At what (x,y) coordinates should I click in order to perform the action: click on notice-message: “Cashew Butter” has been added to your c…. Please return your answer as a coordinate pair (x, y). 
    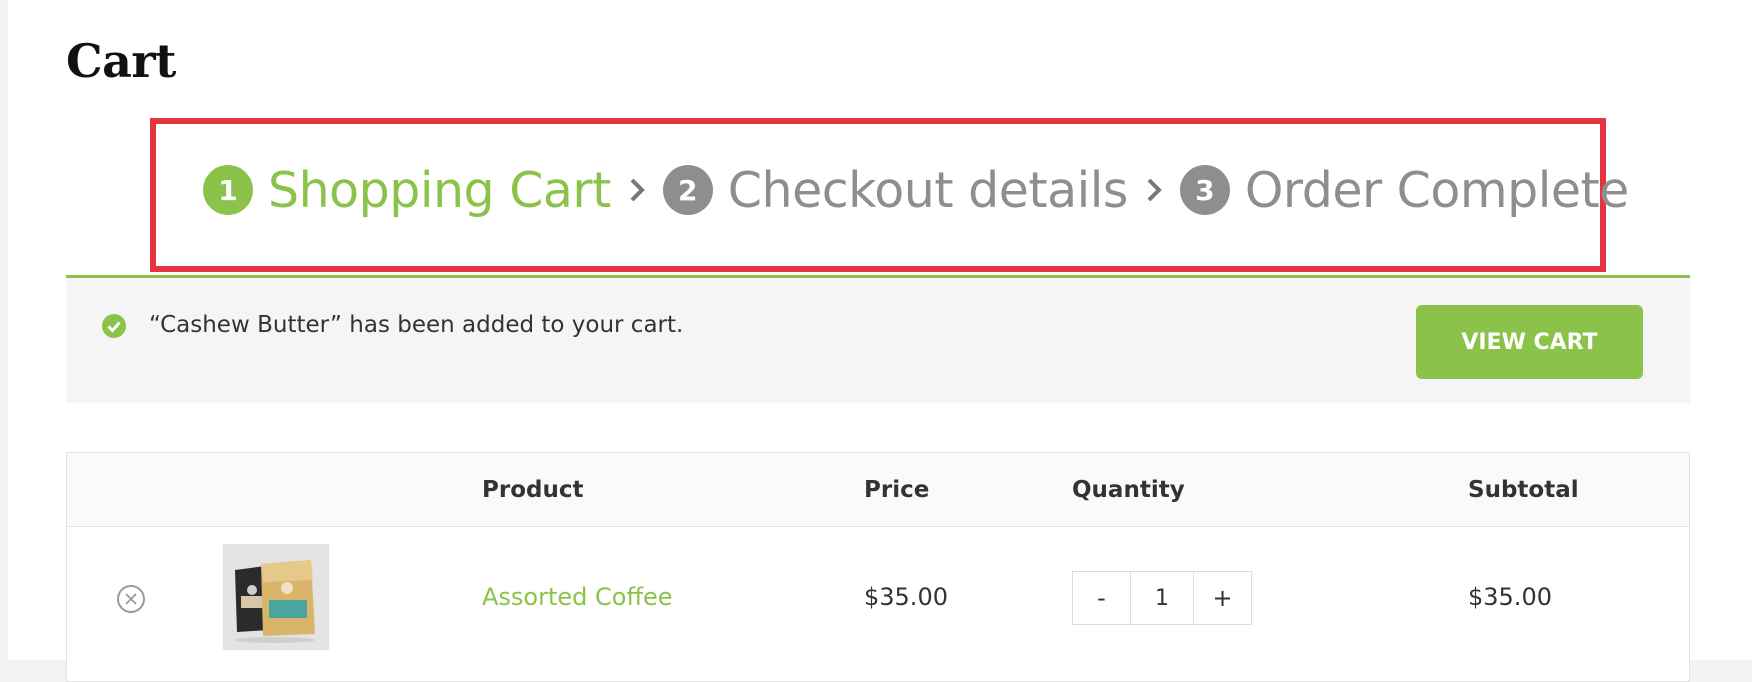
    Looking at the image, I should click on (416, 325).